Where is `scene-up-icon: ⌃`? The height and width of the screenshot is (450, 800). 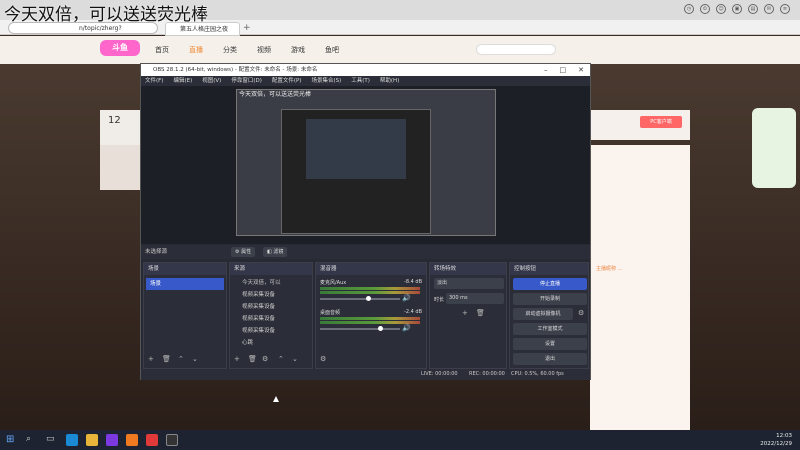
scene-up-icon: ⌃ is located at coordinates (181, 359).